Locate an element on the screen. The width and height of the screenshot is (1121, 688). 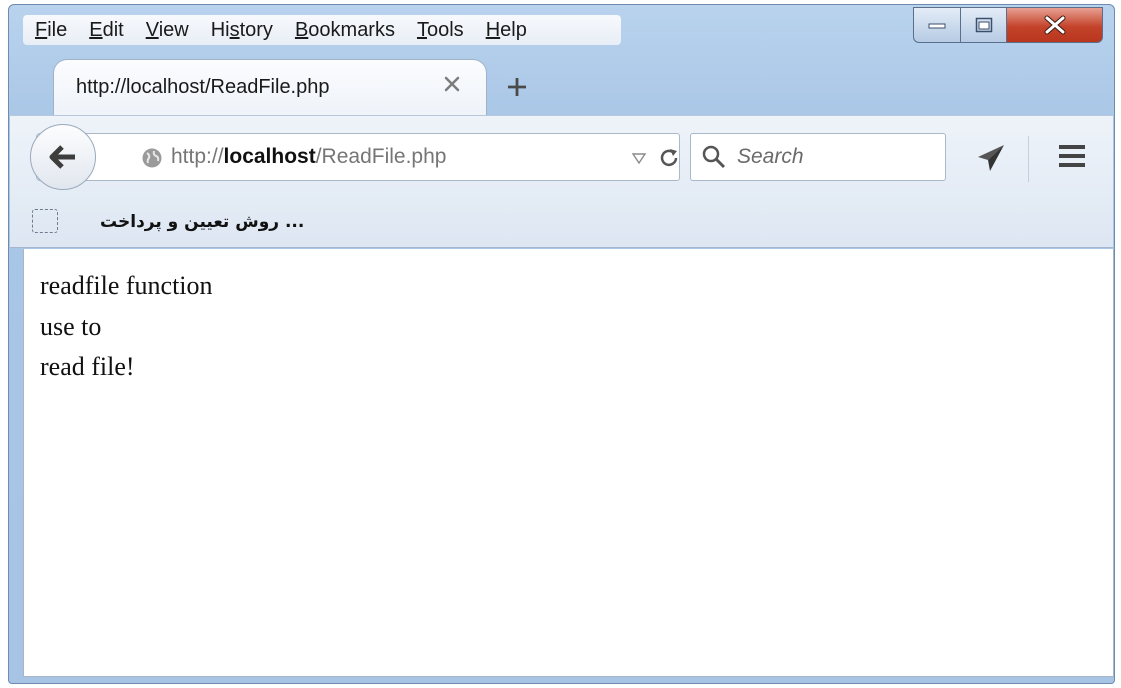
menu-view: View is located at coordinates (167, 30).